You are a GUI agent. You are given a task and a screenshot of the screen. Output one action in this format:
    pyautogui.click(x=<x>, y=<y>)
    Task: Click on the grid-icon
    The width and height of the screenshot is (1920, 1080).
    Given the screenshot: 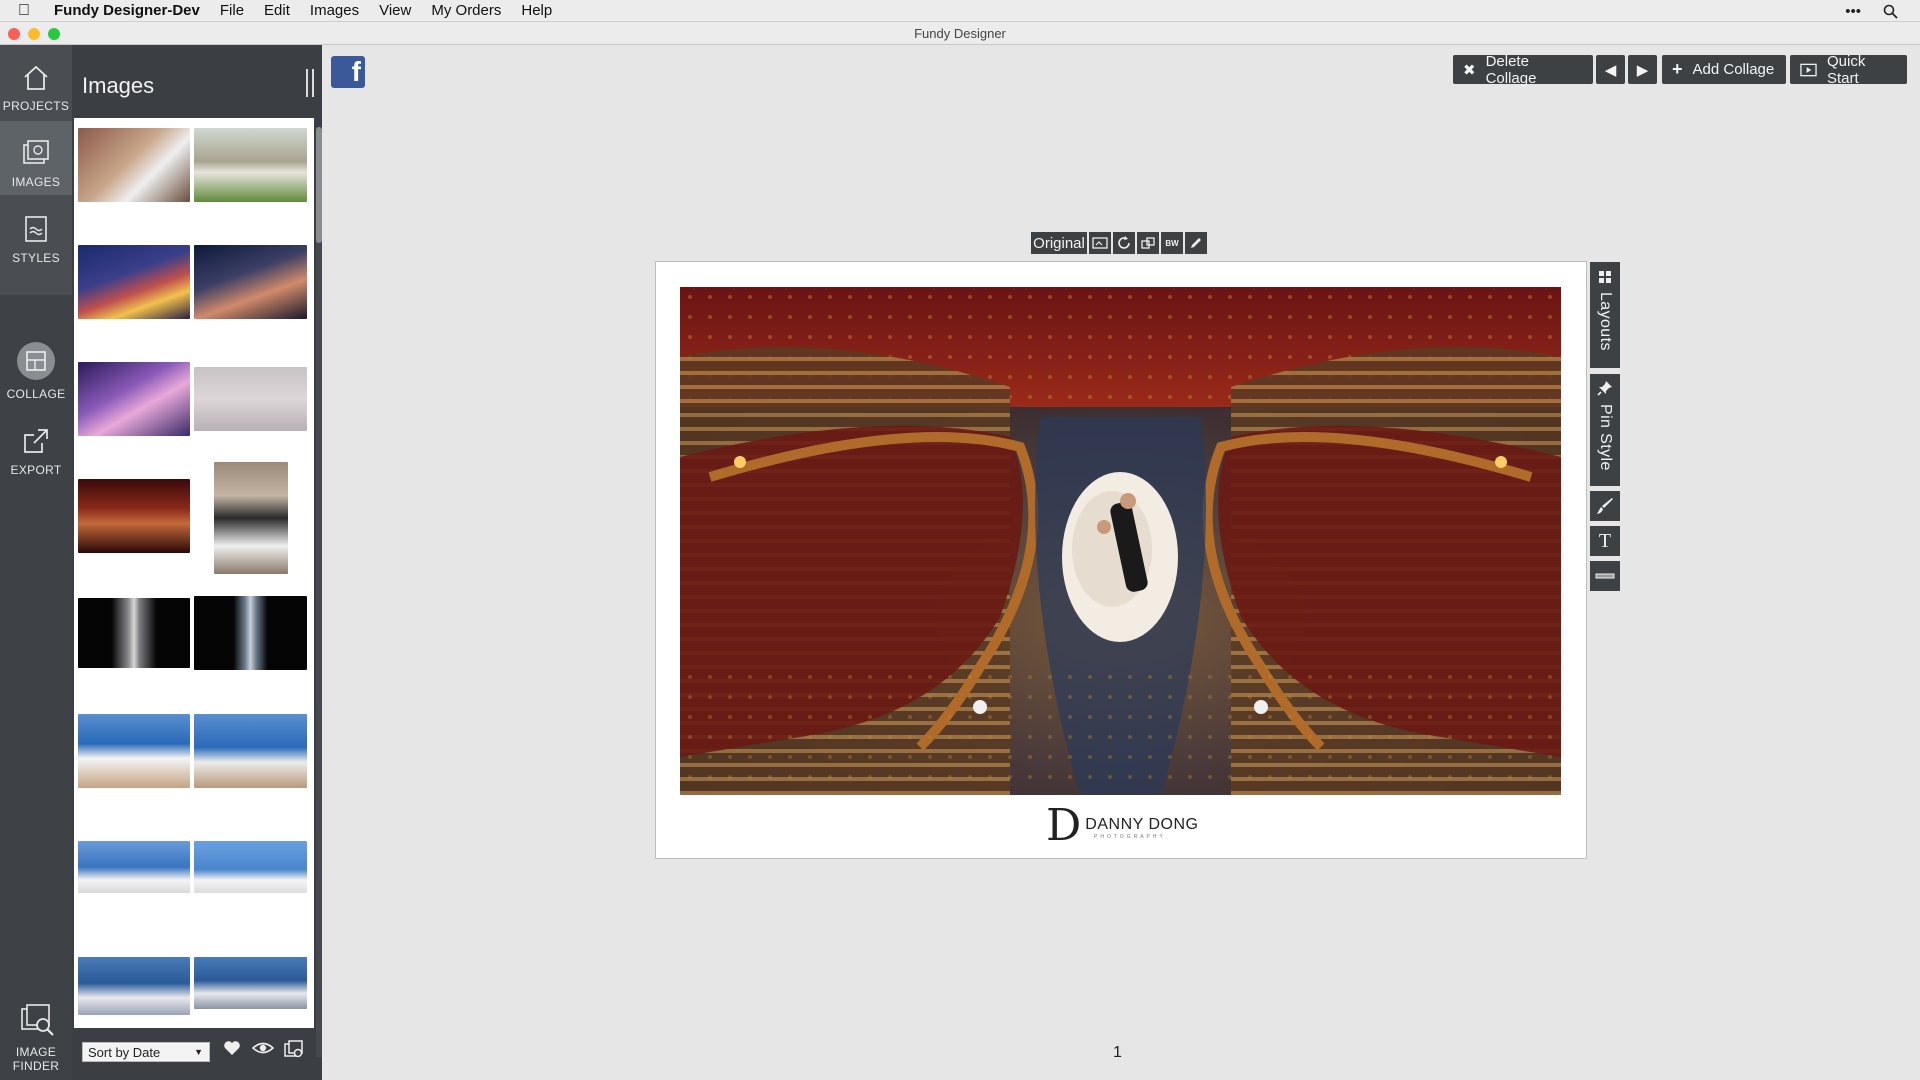 What is the action you would take?
    pyautogui.click(x=1605, y=277)
    